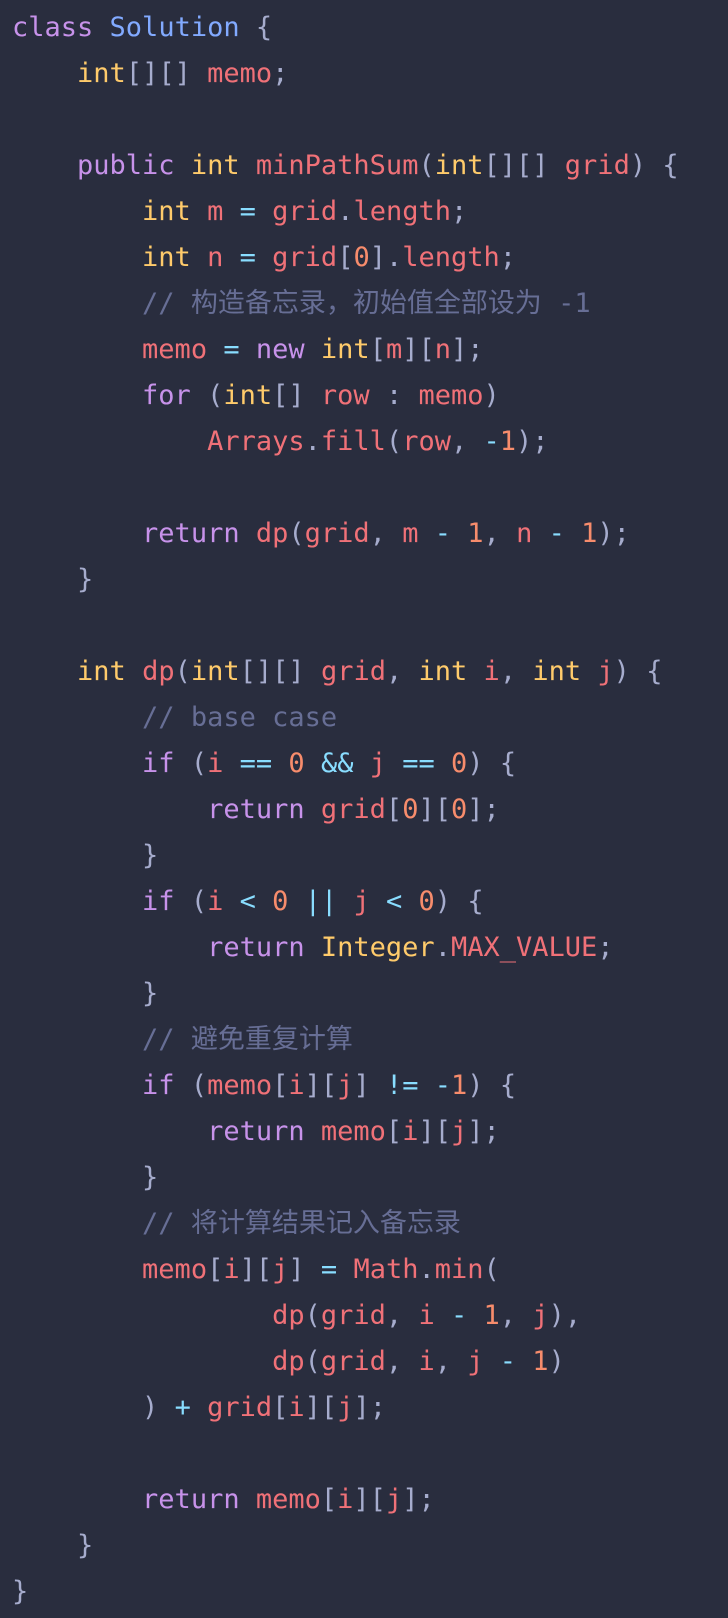 This screenshot has width=728, height=1618. What do you see at coordinates (301, 1223) in the screenshot?
I see `code-token-cmt: // 将计算结果记入备忘录` at bounding box center [301, 1223].